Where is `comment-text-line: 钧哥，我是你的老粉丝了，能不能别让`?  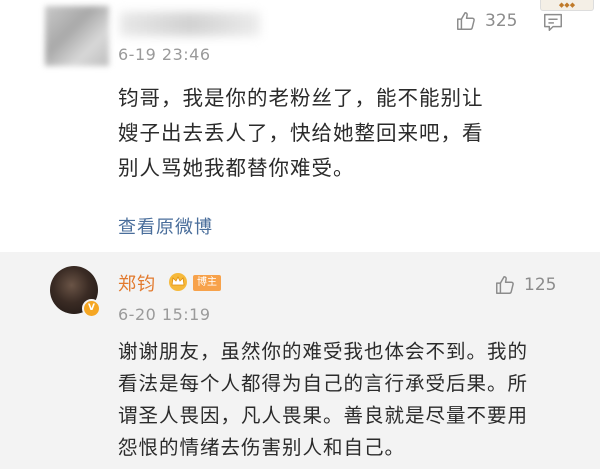
comment-text-line: 钧哥，我是你的老粉丝了，能不能别让 is located at coordinates (301, 98).